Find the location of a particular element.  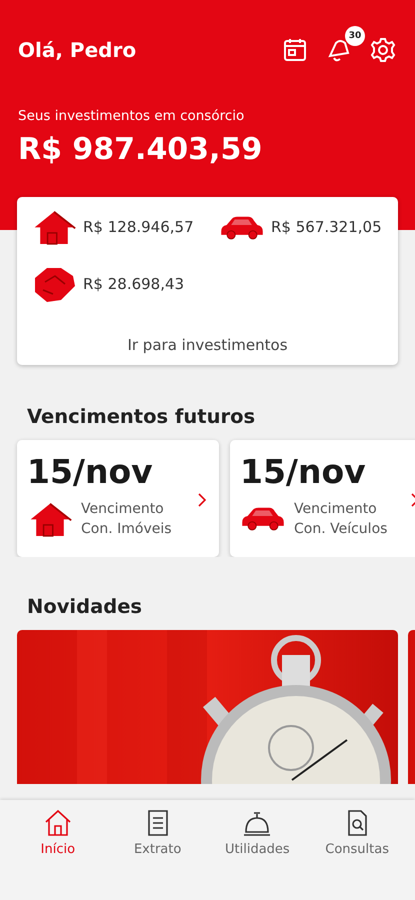

nav-tab: Consultas is located at coordinates (357, 832).